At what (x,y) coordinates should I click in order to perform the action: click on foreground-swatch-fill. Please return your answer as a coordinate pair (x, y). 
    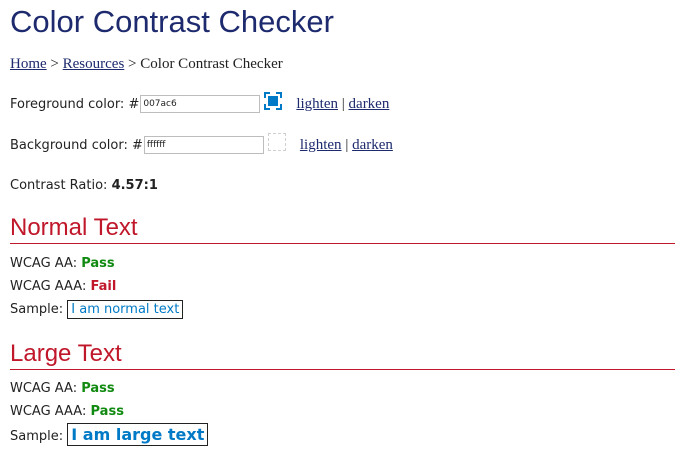
    Looking at the image, I should click on (273, 101).